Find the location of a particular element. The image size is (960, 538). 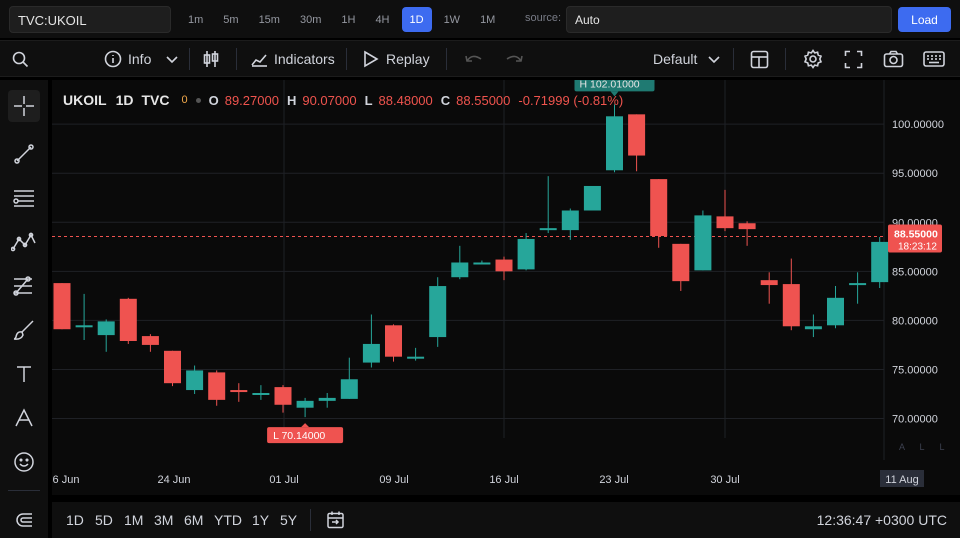

trendline-tool is located at coordinates (24, 154).